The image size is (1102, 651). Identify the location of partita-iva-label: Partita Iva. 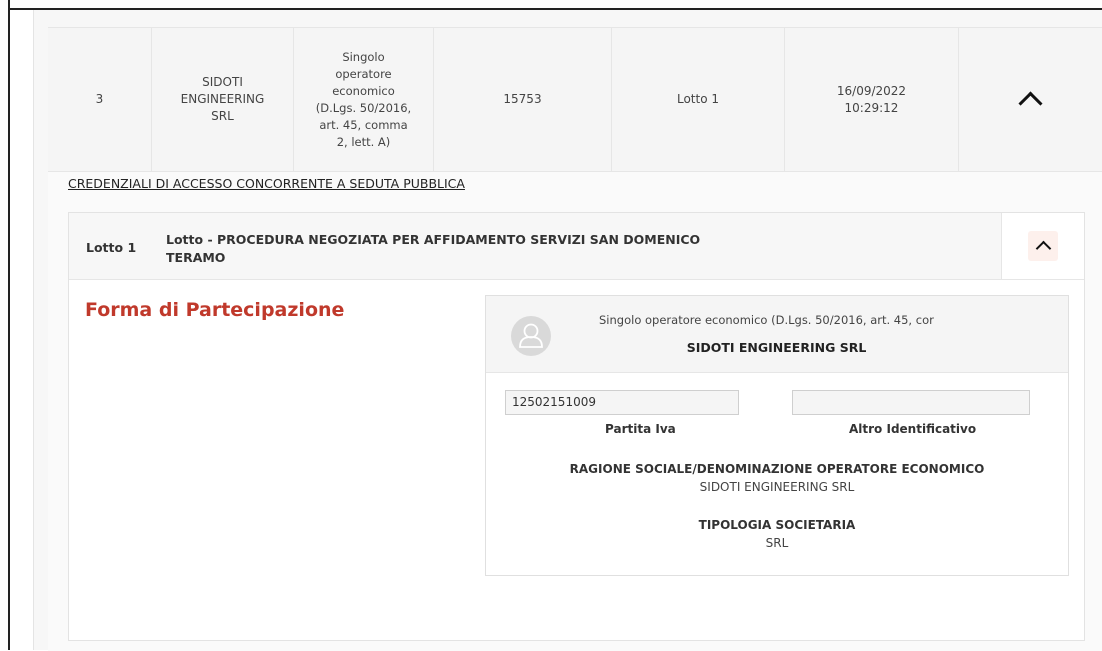
(640, 429).